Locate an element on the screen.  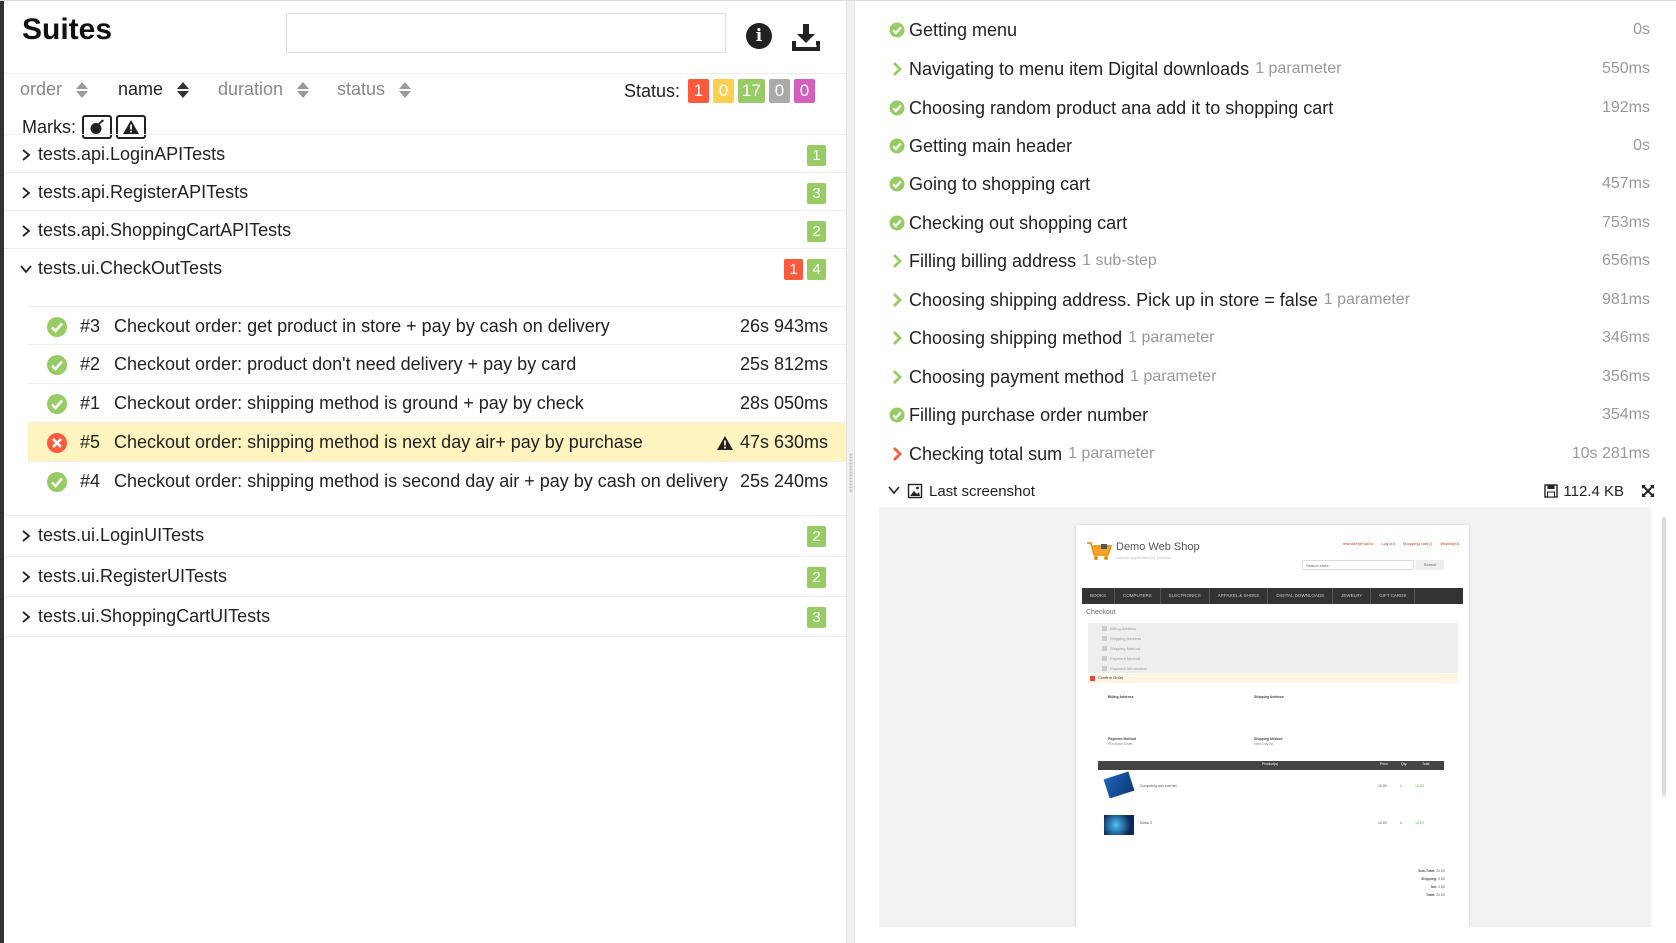
shop-confirm-label: Confirm Order is located at coordinates (1111, 677).